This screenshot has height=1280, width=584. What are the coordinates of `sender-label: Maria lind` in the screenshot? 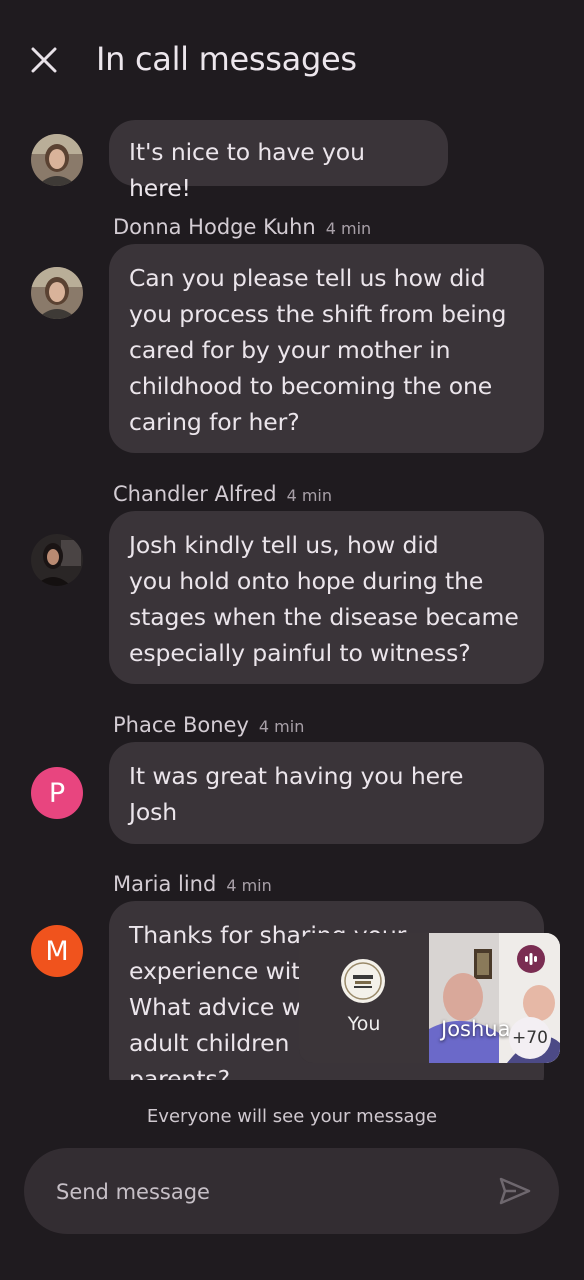 It's located at (165, 884).